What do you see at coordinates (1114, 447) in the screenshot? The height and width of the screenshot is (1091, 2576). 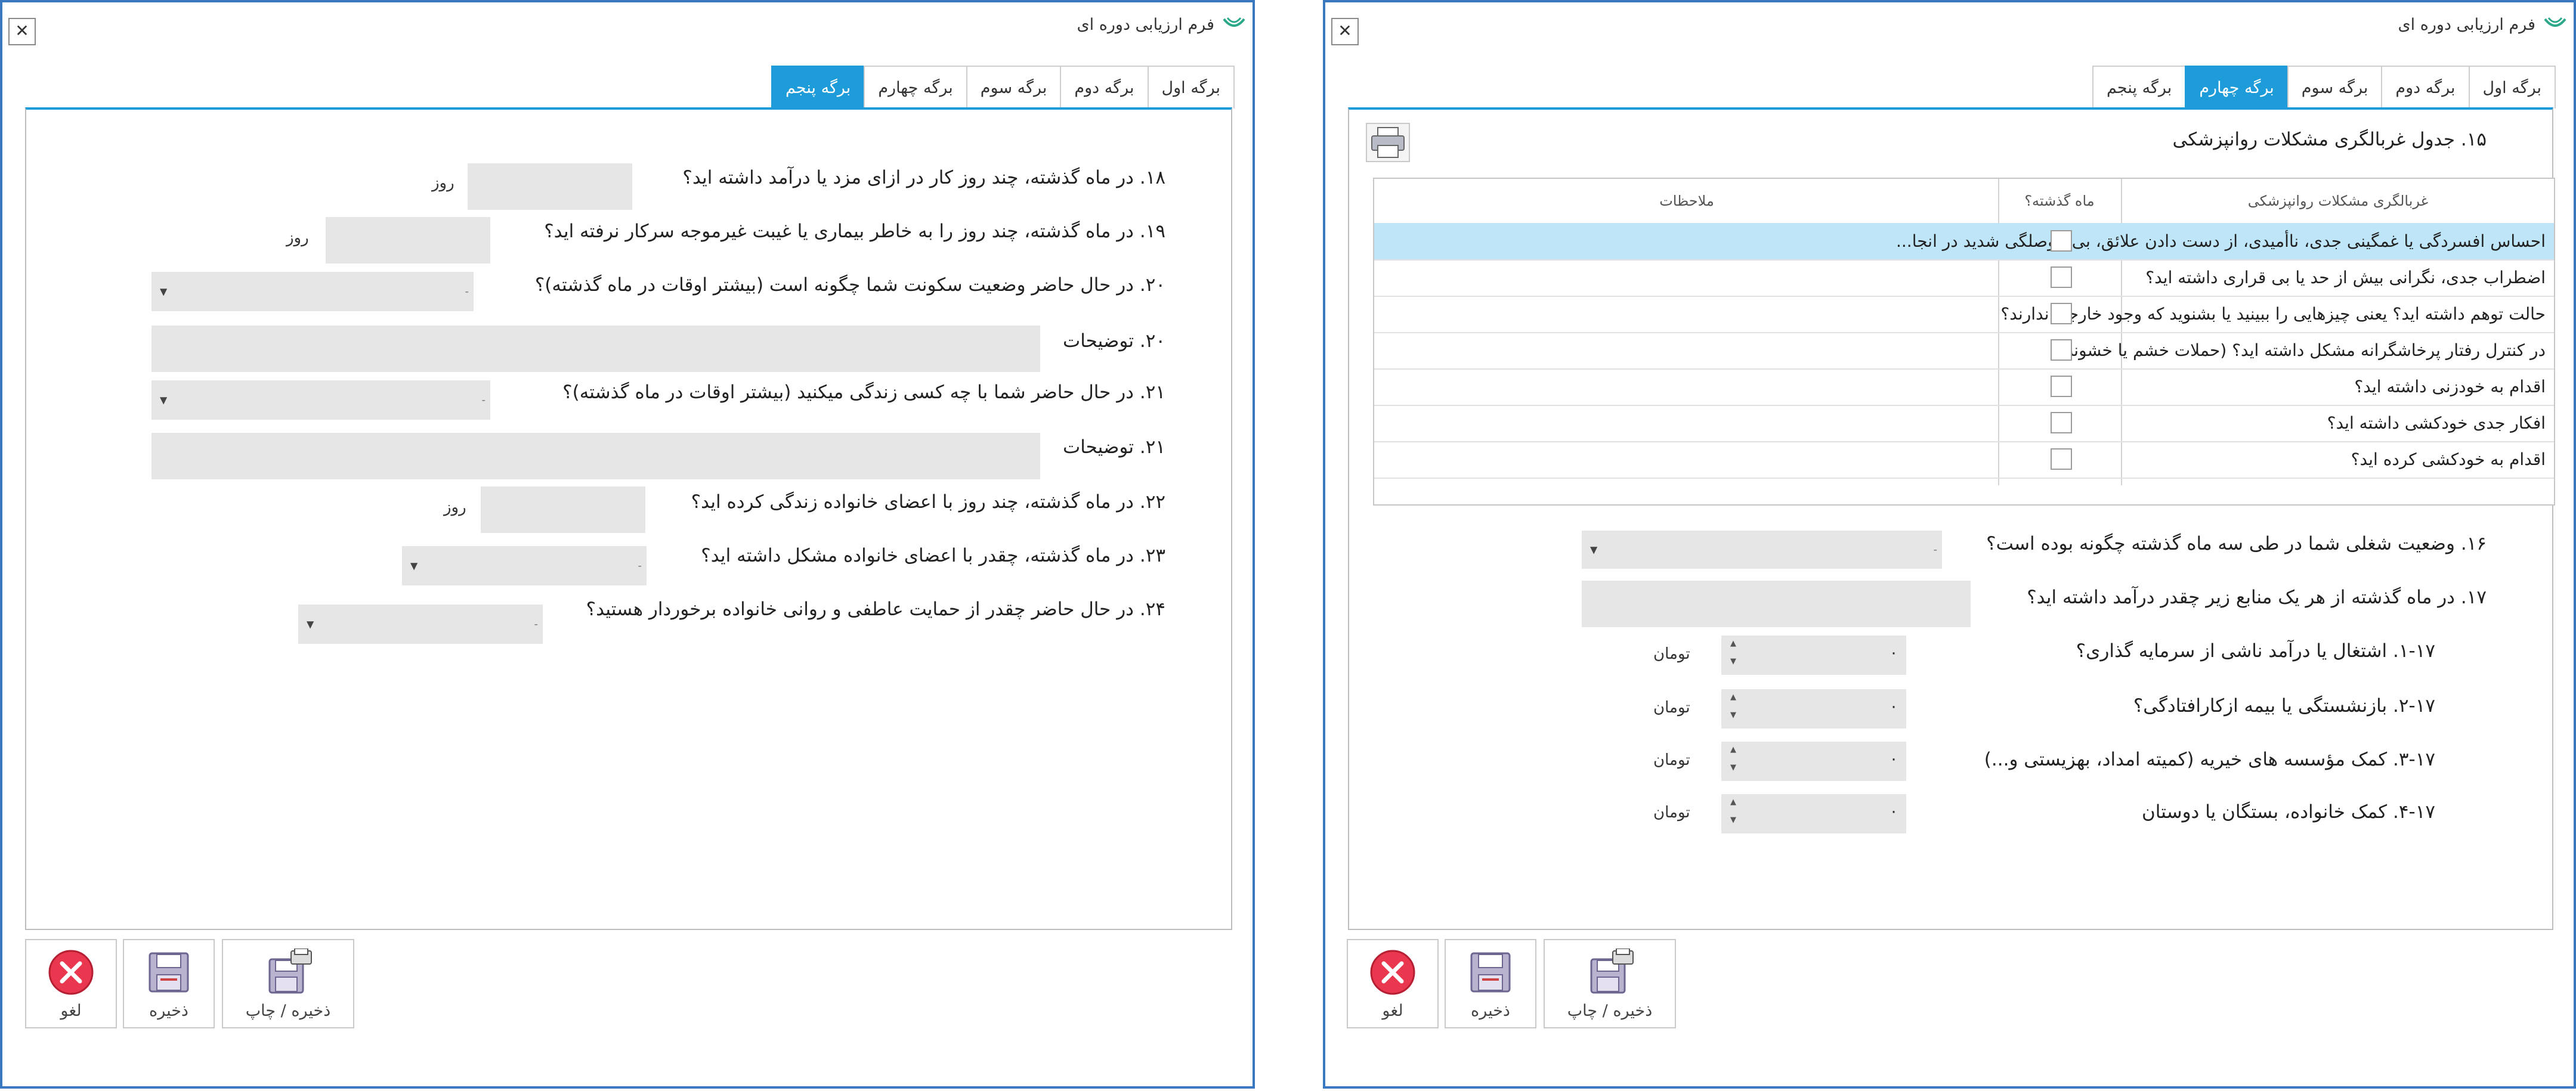 I see `question-21-desc-label: ۲۱. توضیحات` at bounding box center [1114, 447].